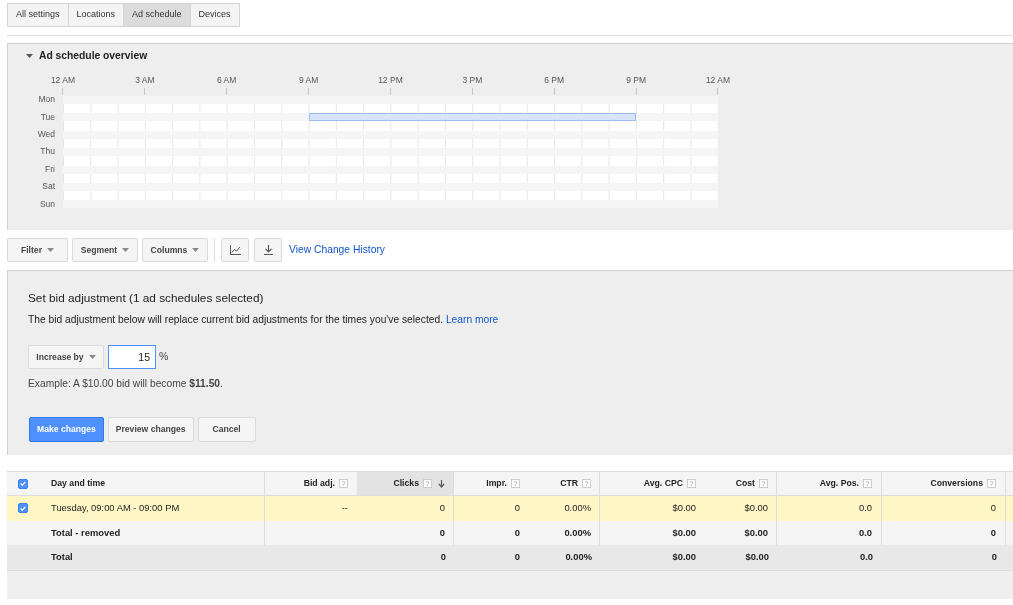  Describe the element at coordinates (441, 483) in the screenshot. I see `sort-down-arrow-icon` at that location.